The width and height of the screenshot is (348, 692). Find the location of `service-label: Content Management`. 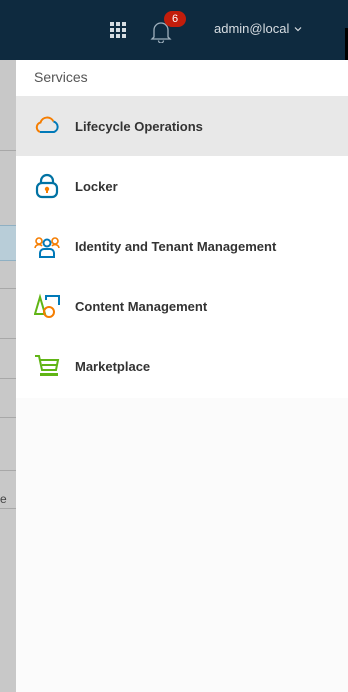

service-label: Content Management is located at coordinates (141, 306).